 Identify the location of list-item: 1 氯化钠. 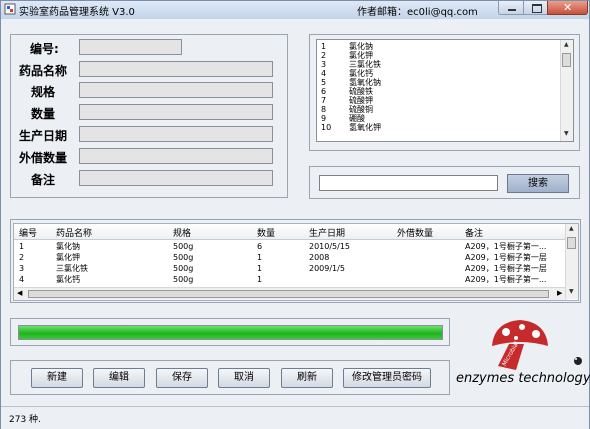
(347, 46).